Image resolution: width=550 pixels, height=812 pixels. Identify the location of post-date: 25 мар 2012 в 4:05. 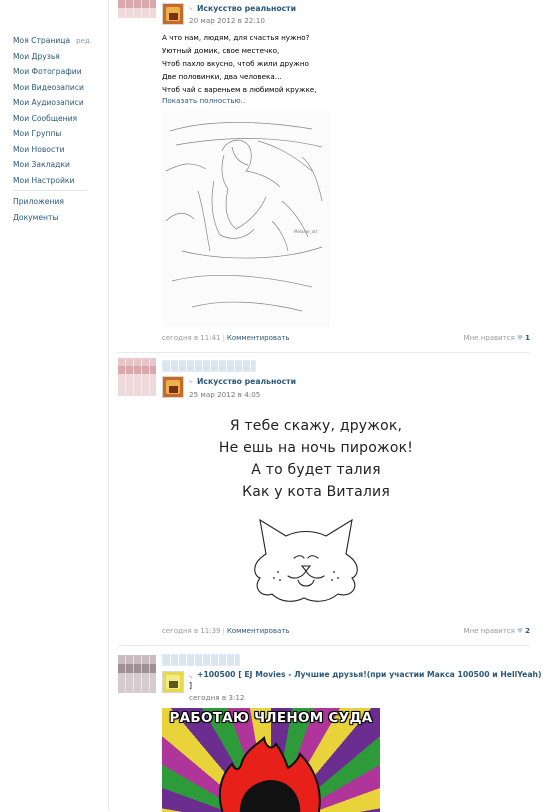
(224, 394).